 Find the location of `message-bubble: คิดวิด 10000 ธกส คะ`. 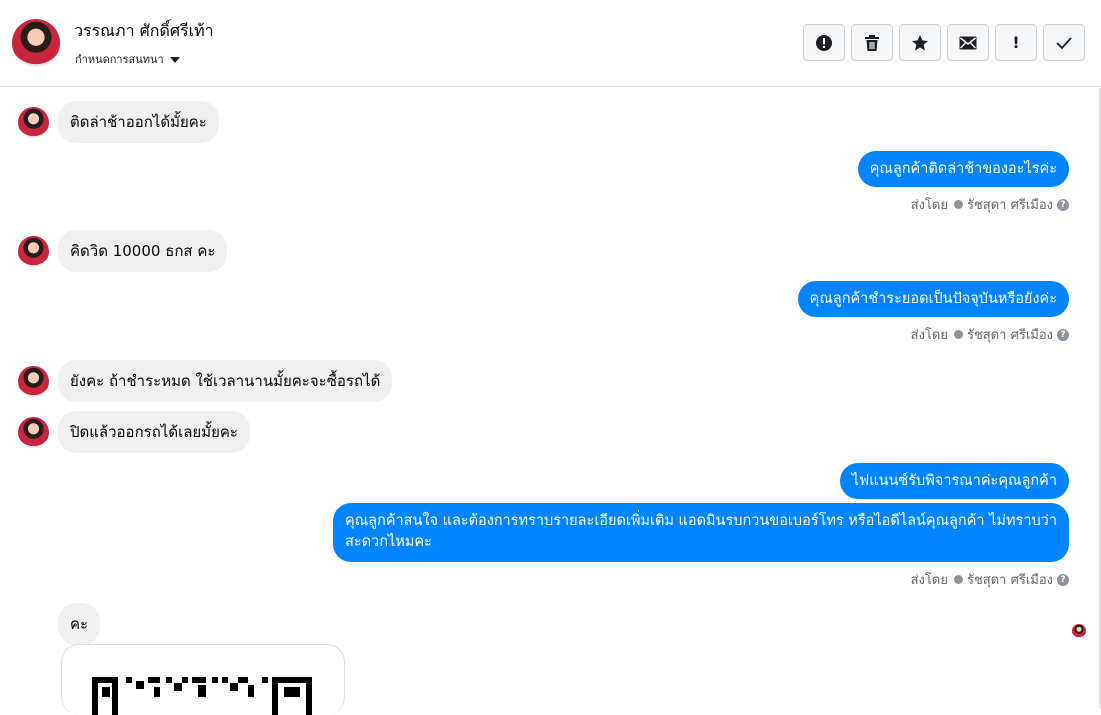

message-bubble: คิดวิด 10000 ธกส คะ is located at coordinates (143, 251).